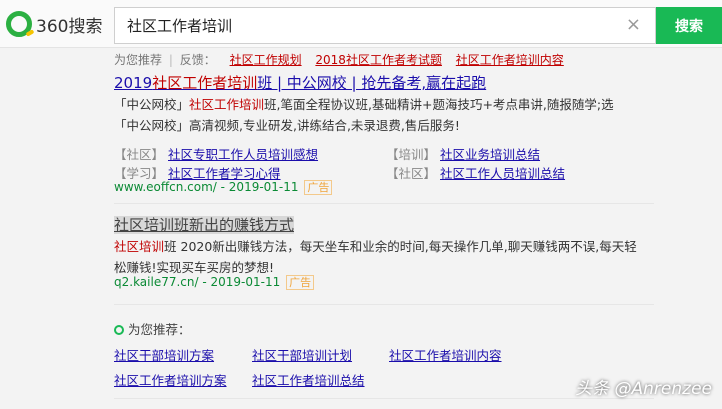 The width and height of the screenshot is (722, 409). I want to click on sitelink-tag: 【培训】, so click(411, 154).